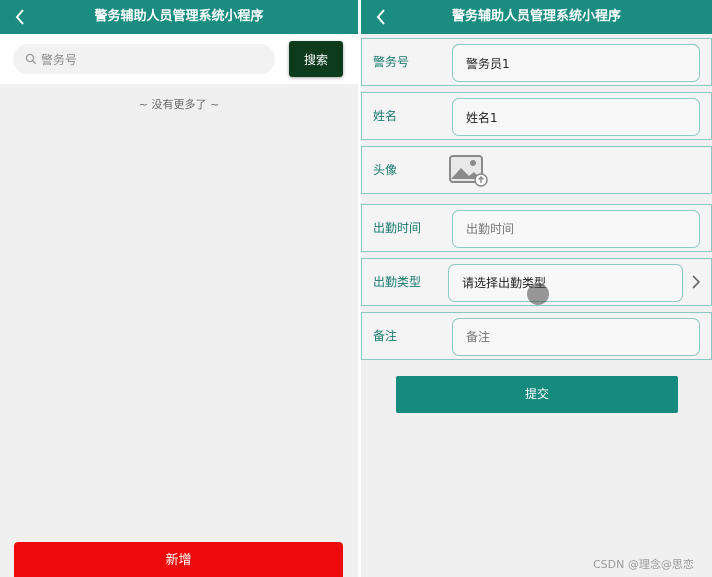  What do you see at coordinates (316, 59) in the screenshot?
I see `search-button: 搜索` at bounding box center [316, 59].